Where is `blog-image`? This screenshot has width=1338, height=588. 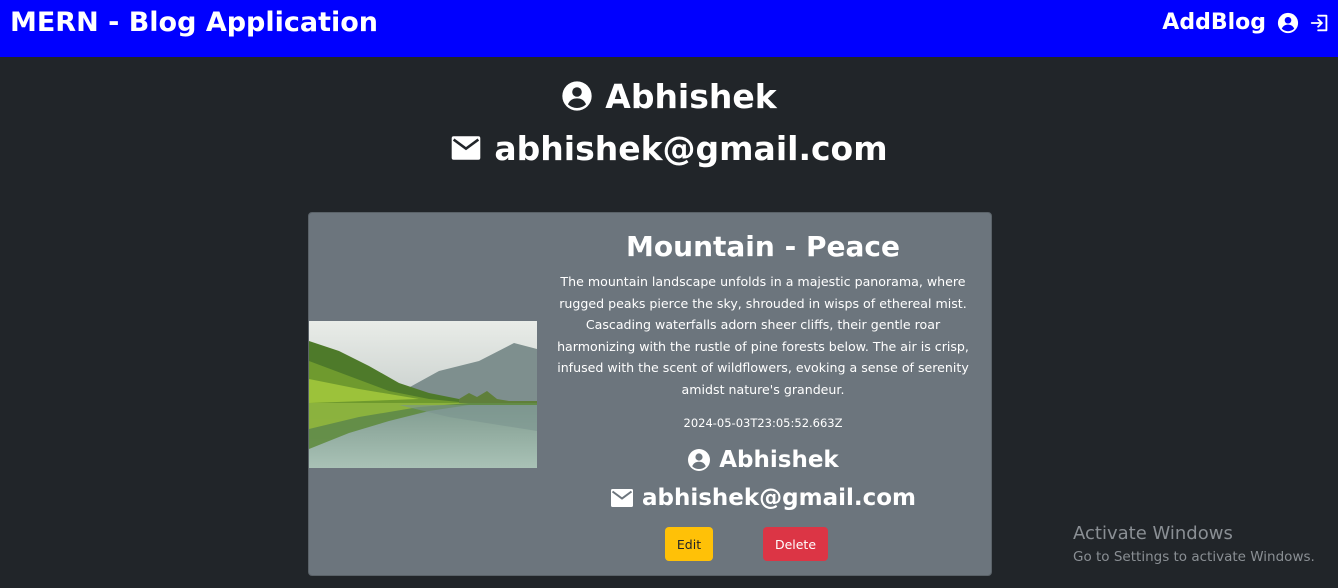
blog-image is located at coordinates (423, 394).